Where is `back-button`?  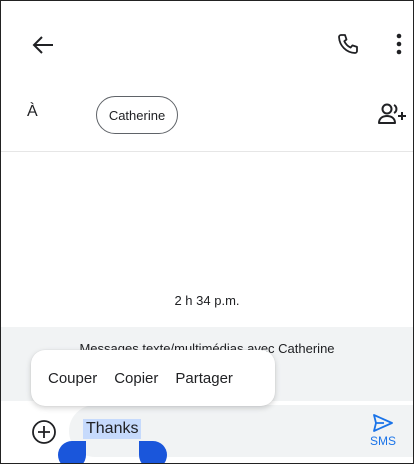 back-button is located at coordinates (43, 45).